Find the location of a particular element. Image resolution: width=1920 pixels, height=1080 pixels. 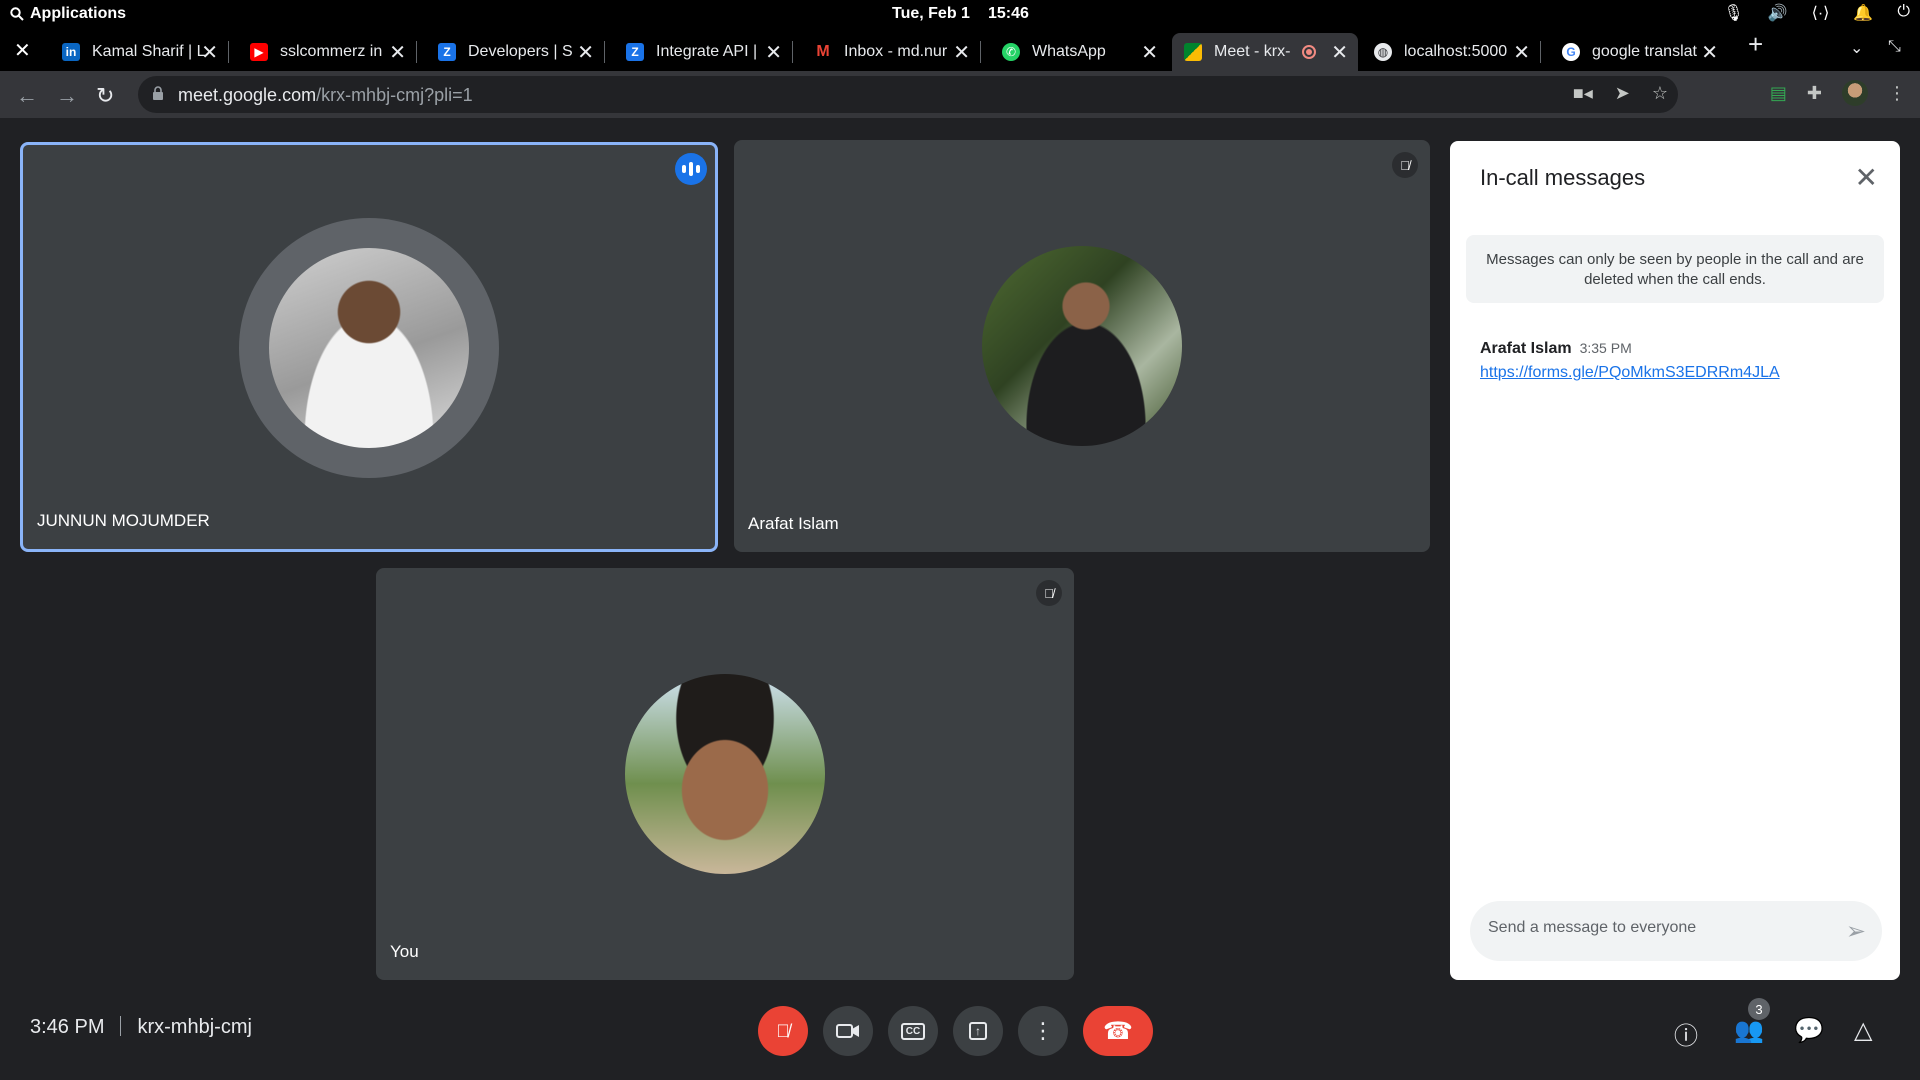

message-sender: Arafat Islam is located at coordinates (1526, 348).